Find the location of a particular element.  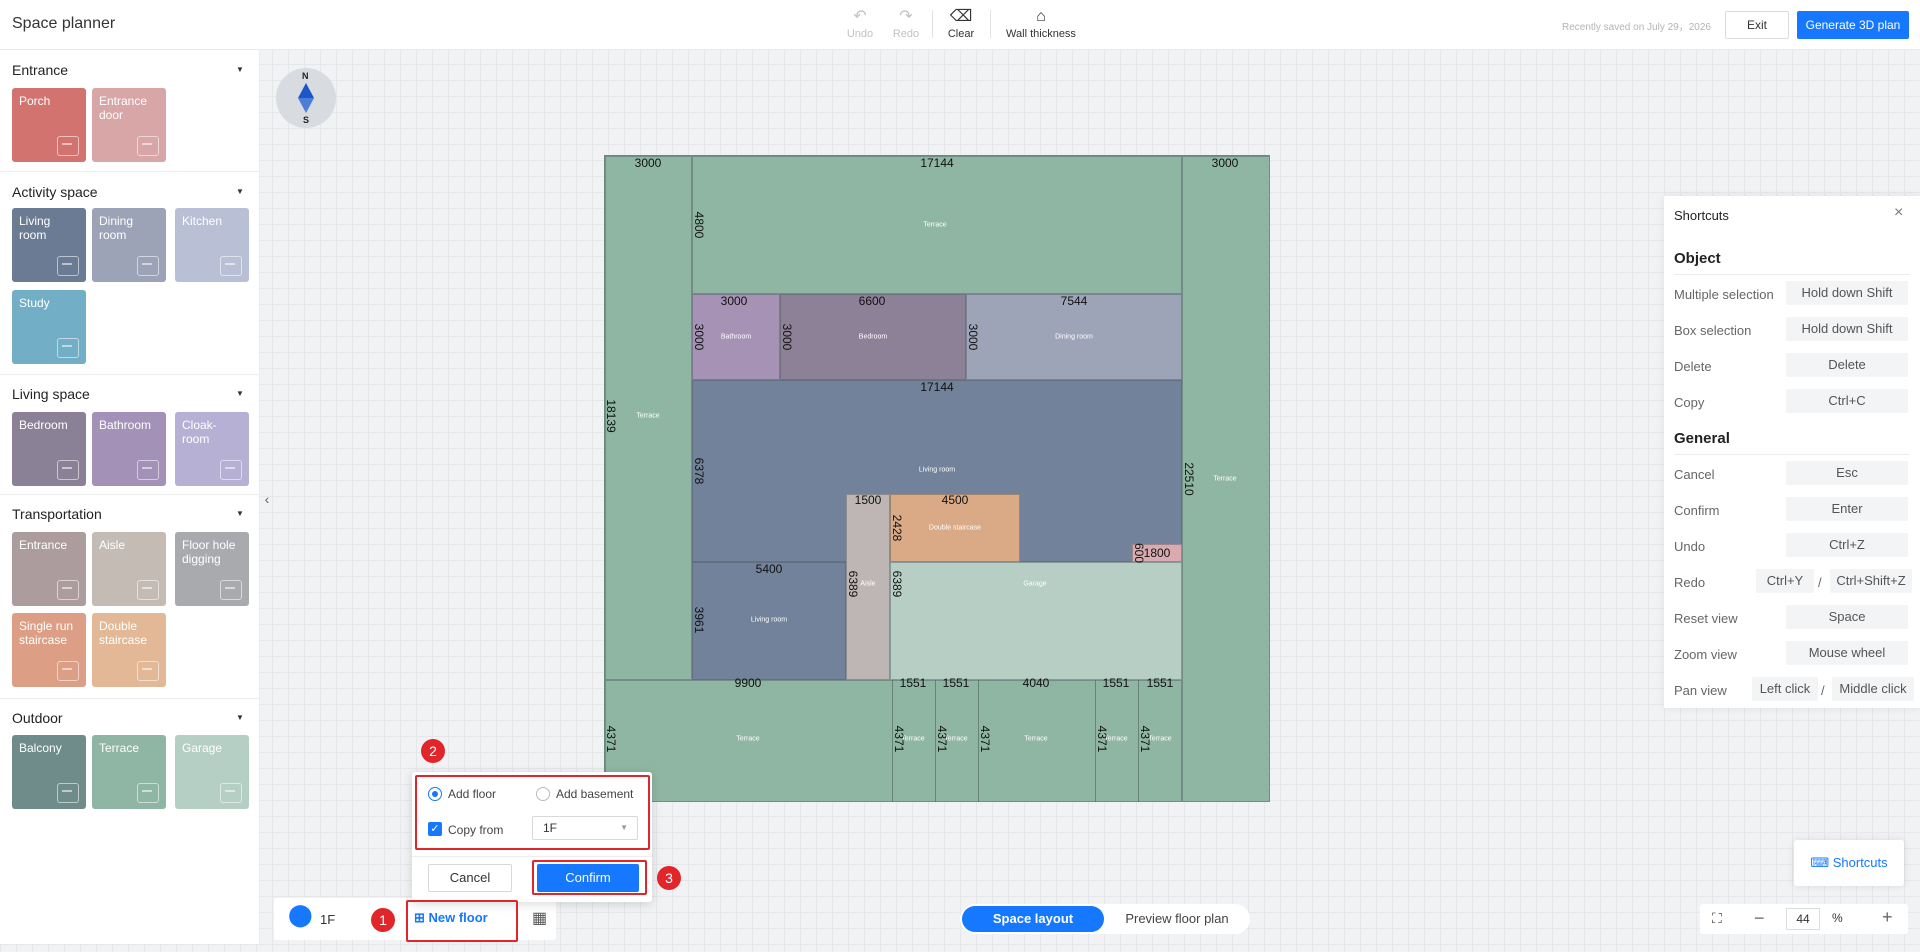

compass-needle-south is located at coordinates (306, 105).